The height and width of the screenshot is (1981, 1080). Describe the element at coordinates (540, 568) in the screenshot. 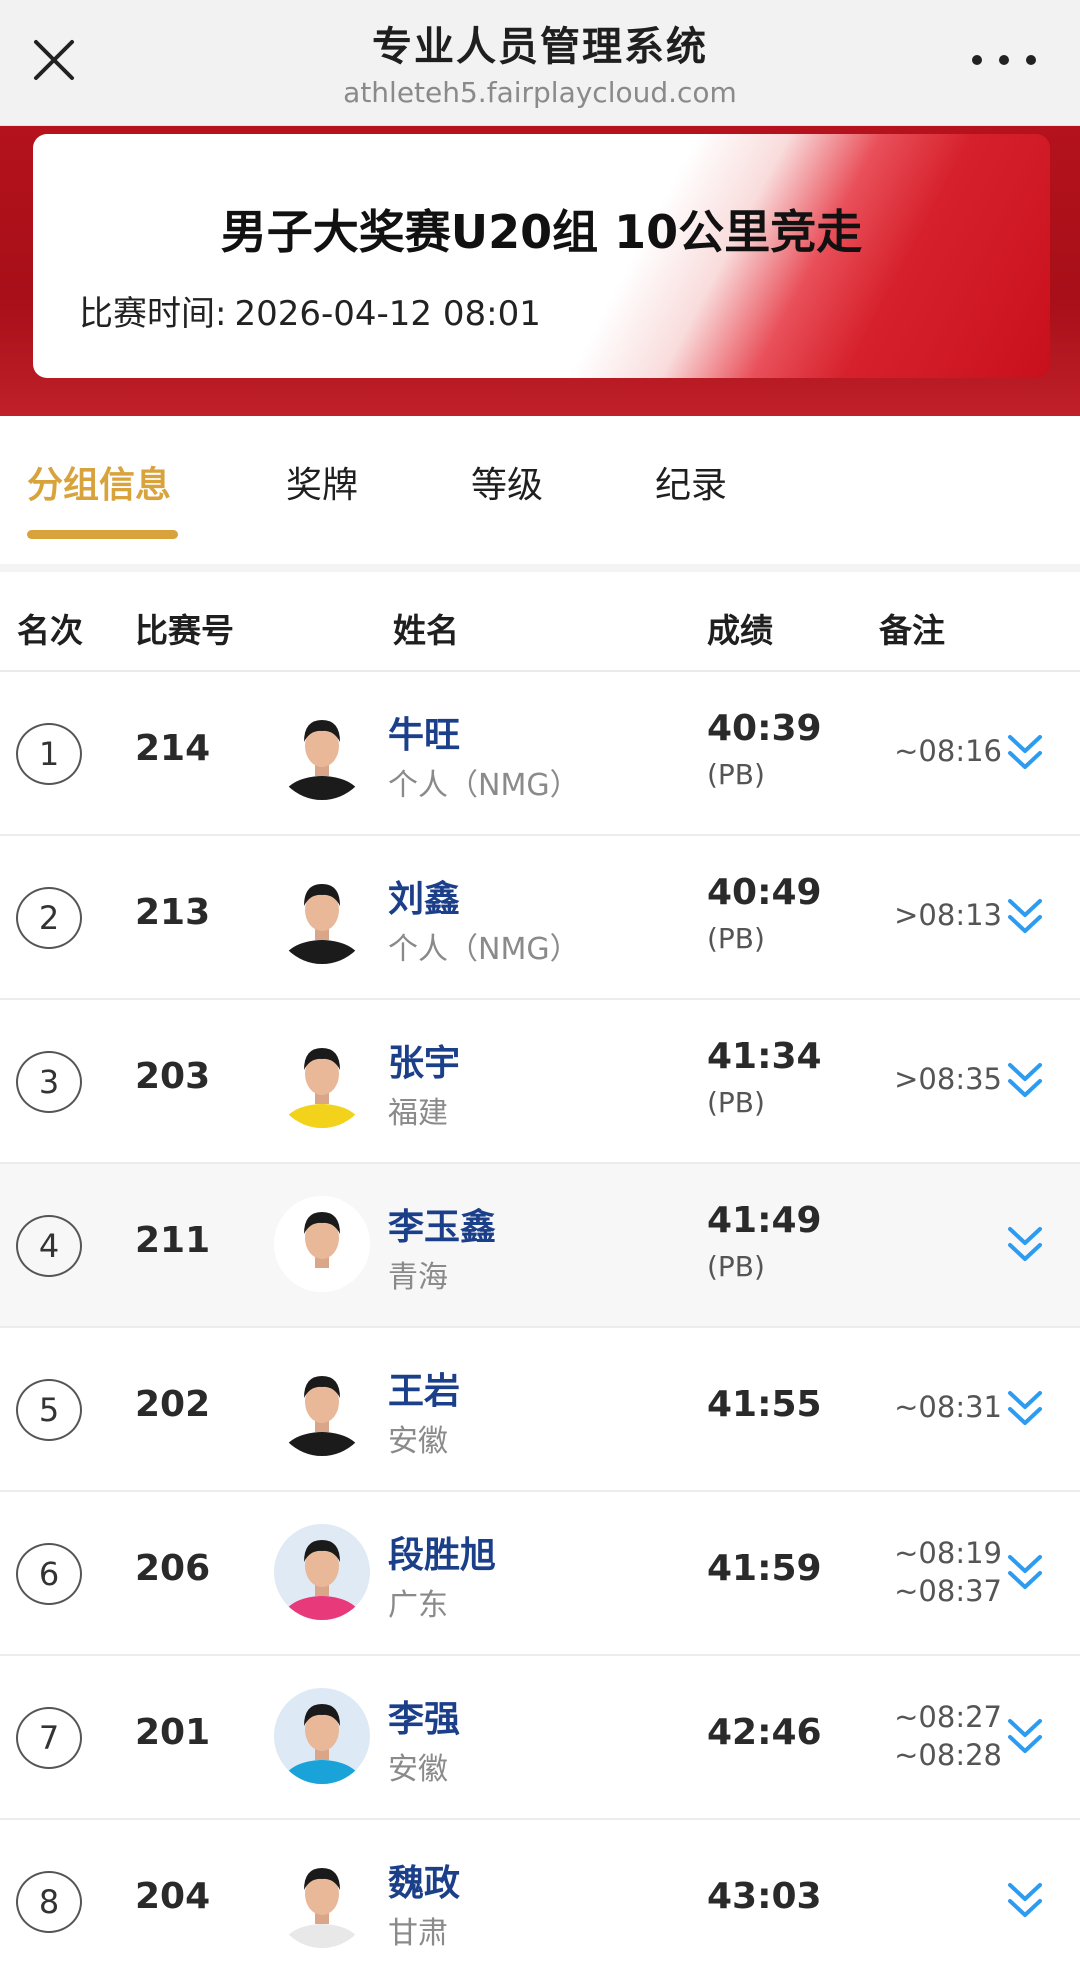

I see `section-divider` at that location.